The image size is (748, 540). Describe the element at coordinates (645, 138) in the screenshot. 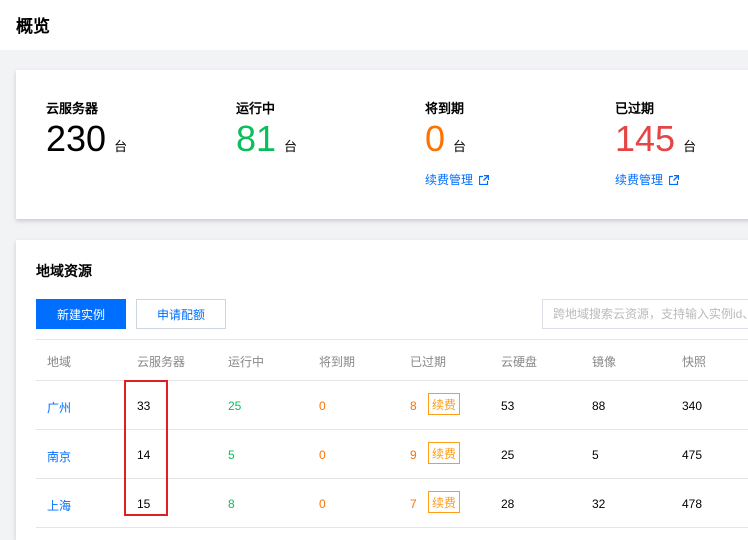

I see `stat-value: 145` at that location.